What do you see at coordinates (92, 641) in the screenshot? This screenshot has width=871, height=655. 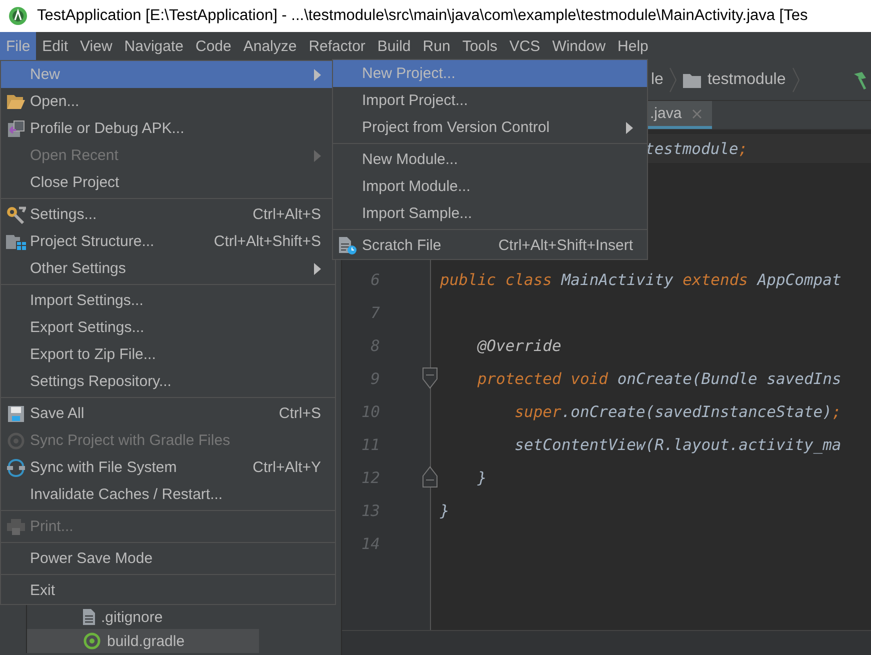 I see `gradle-icon` at bounding box center [92, 641].